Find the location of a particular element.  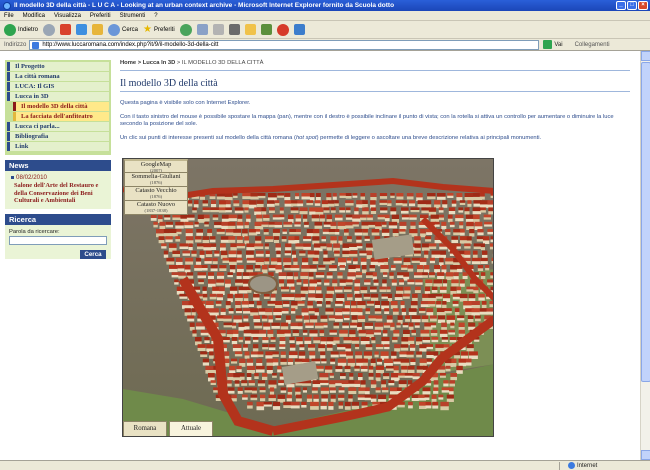

nav-item-progetto: Il Progetto is located at coordinates (58, 66).